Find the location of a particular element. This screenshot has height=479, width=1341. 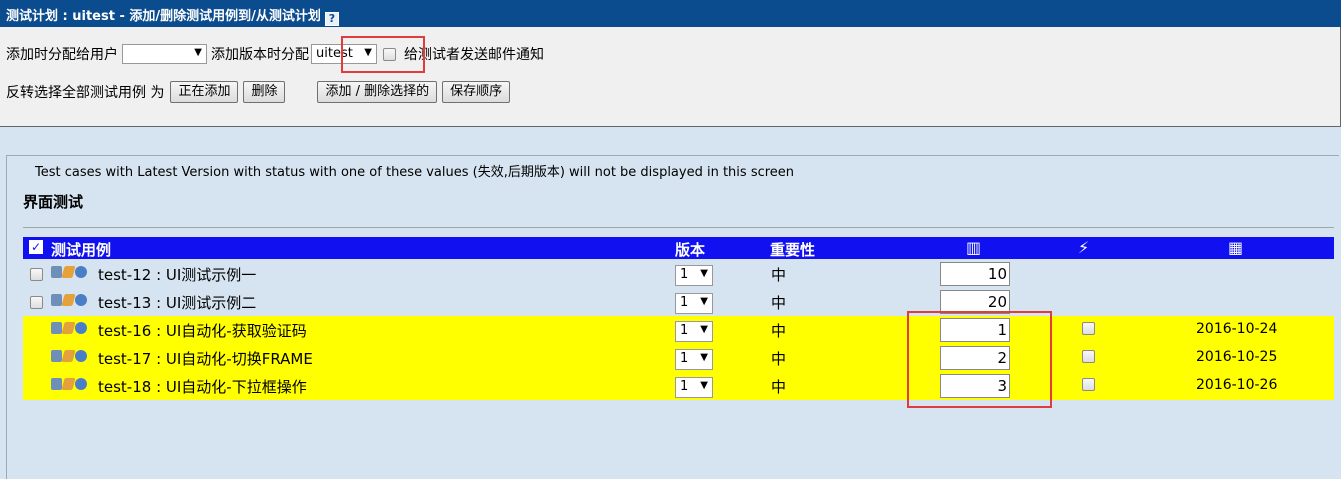

table-row-added: test-16 : UI自动化-获取验证码 1 ▼ 中 1 2016-10-24 is located at coordinates (678, 330).